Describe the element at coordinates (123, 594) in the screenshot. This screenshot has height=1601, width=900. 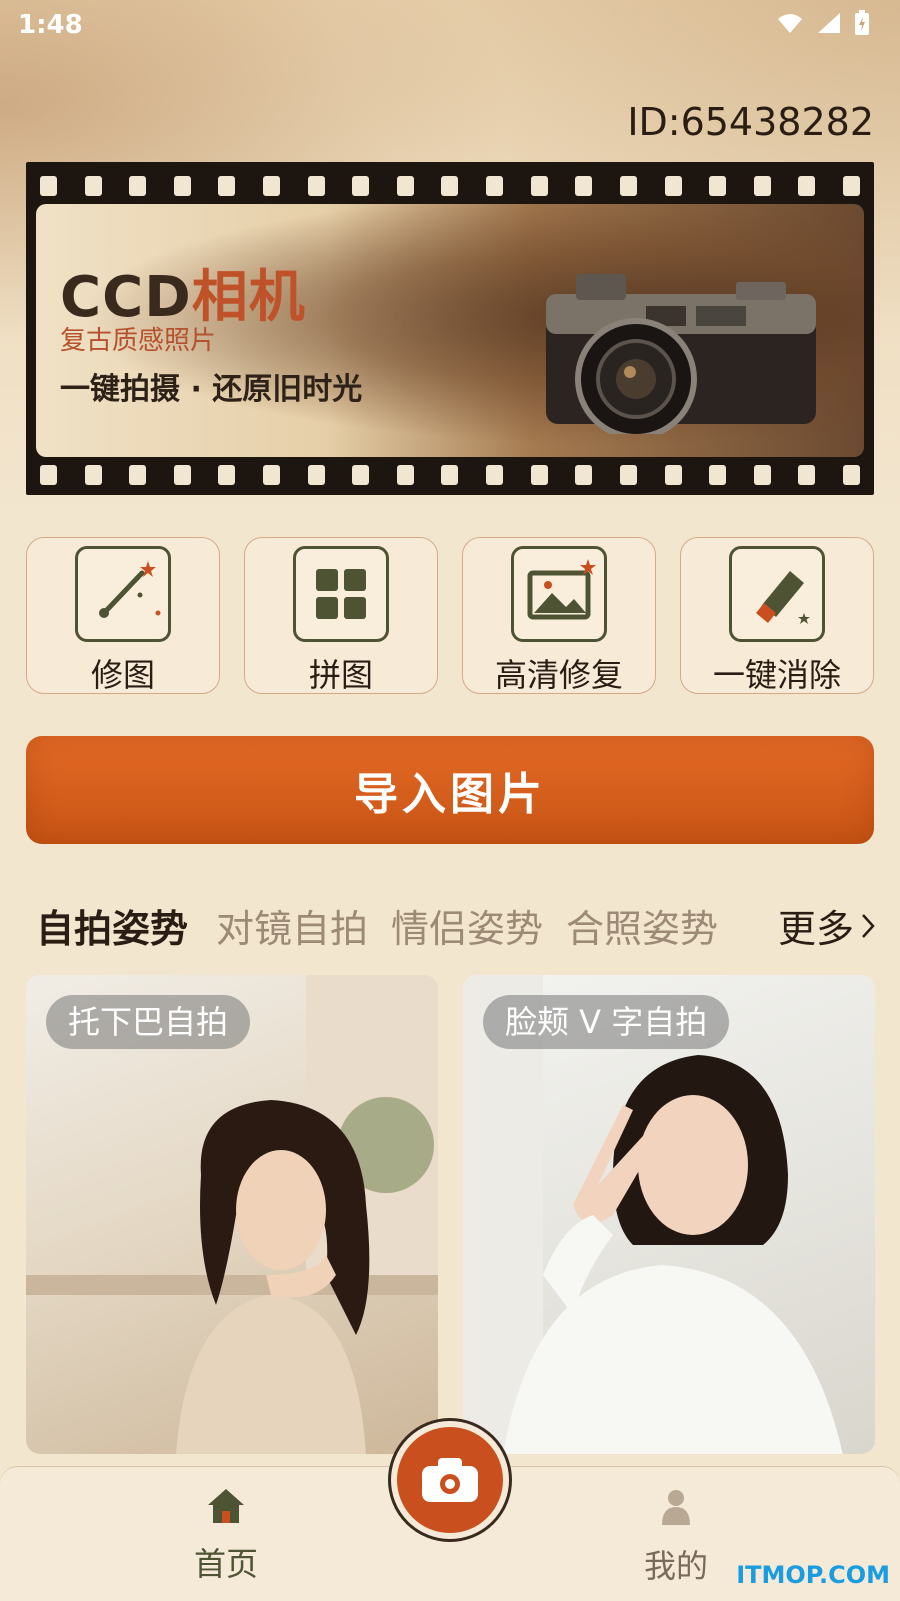
I see `magic-wand-icon` at that location.